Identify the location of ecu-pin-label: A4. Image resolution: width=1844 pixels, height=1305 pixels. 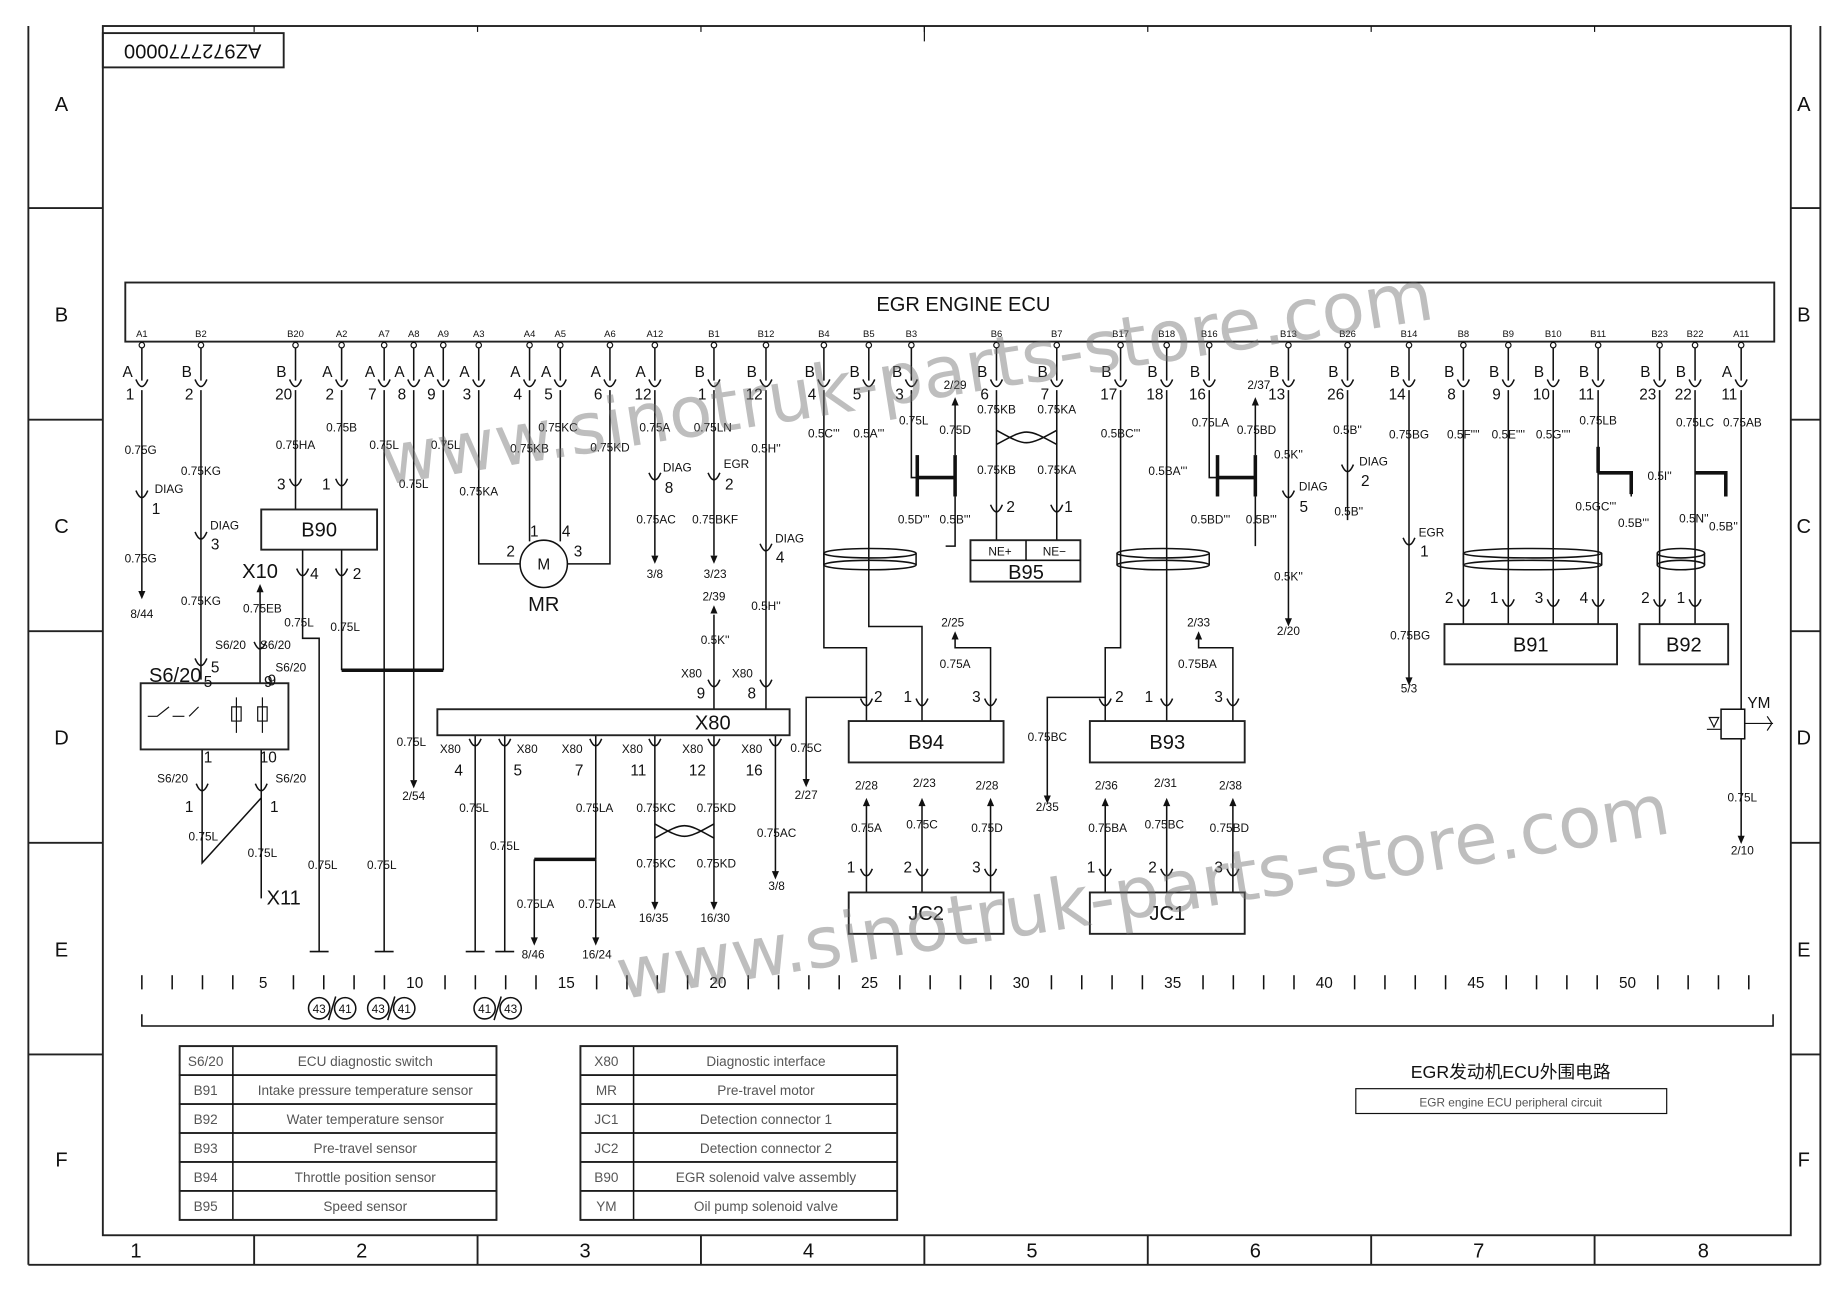
(530, 334).